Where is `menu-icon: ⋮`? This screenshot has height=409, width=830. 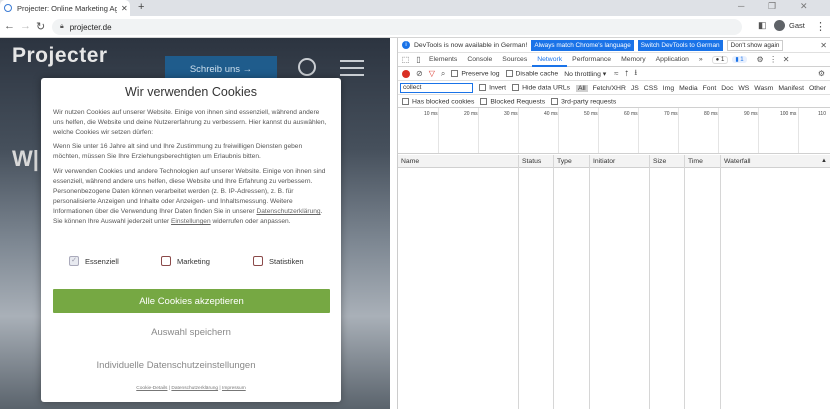 menu-icon: ⋮ is located at coordinates (820, 26).